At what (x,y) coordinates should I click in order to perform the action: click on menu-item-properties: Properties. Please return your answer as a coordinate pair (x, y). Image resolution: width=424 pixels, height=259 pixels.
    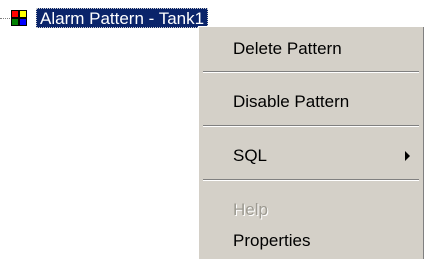
    Looking at the image, I should click on (311, 241).